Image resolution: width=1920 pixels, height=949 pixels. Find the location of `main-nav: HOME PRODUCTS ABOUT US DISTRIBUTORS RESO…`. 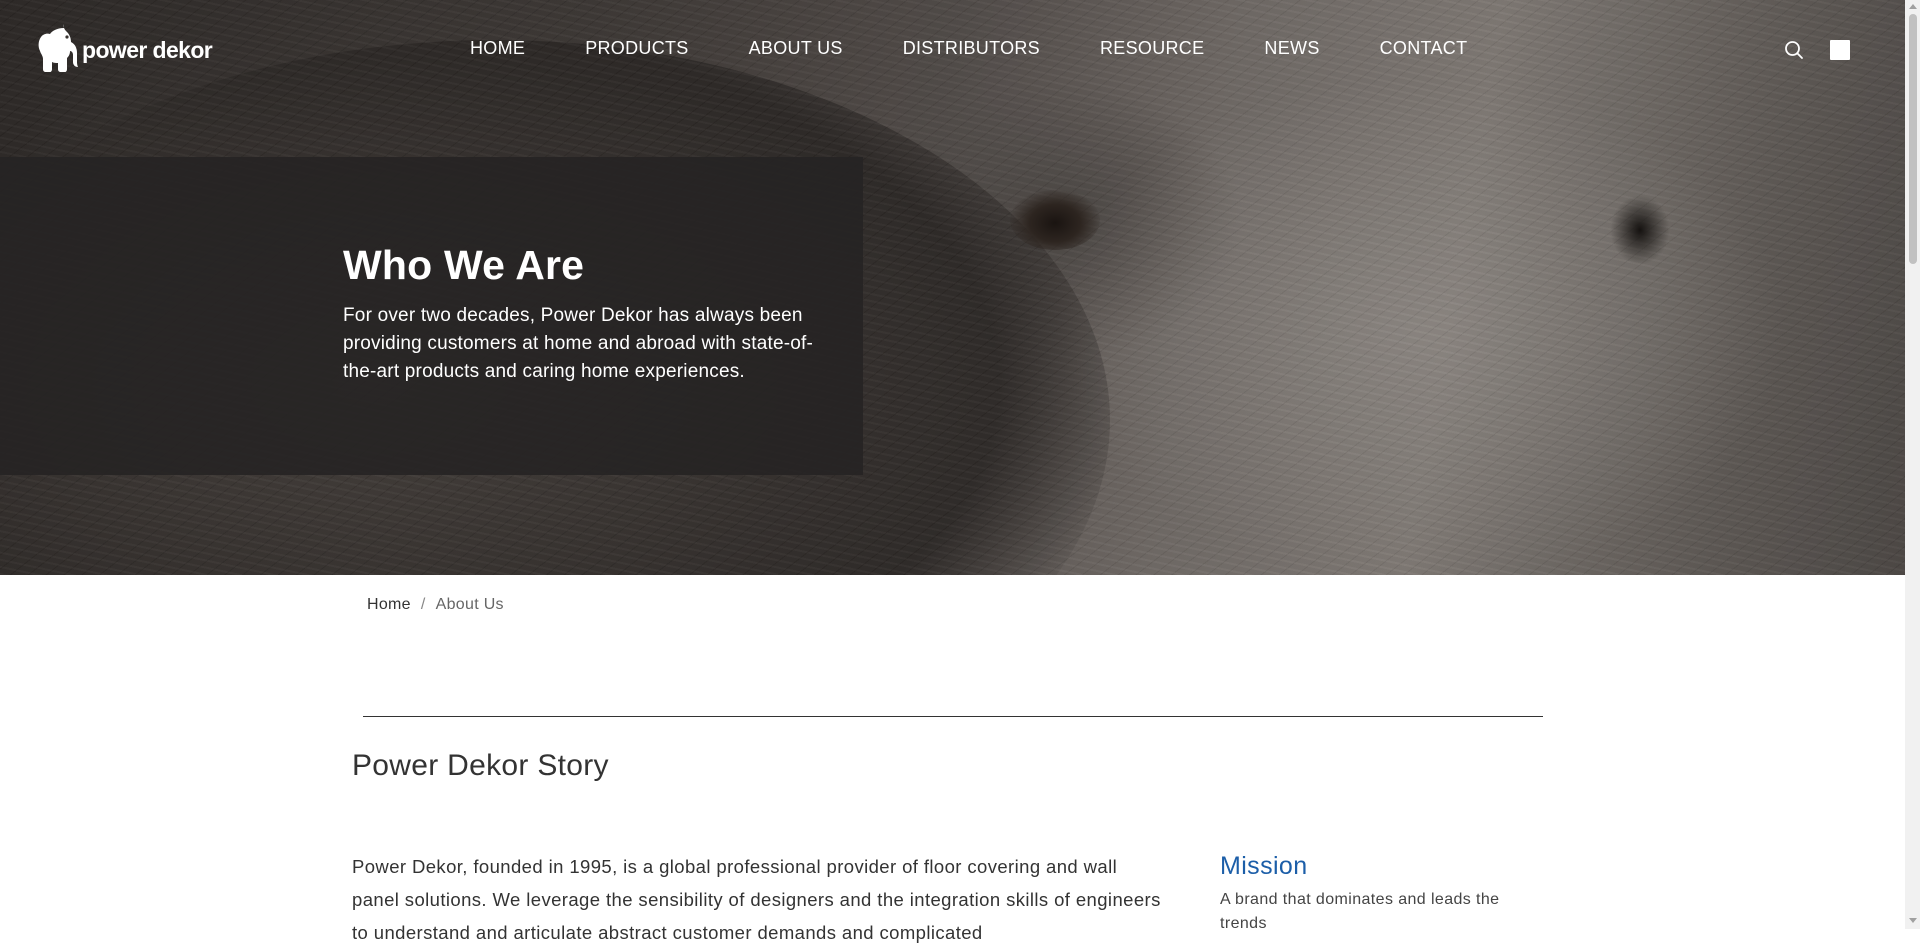

main-nav: HOME PRODUCTS ABOUT US DISTRIBUTORS RESO… is located at coordinates (968, 48).